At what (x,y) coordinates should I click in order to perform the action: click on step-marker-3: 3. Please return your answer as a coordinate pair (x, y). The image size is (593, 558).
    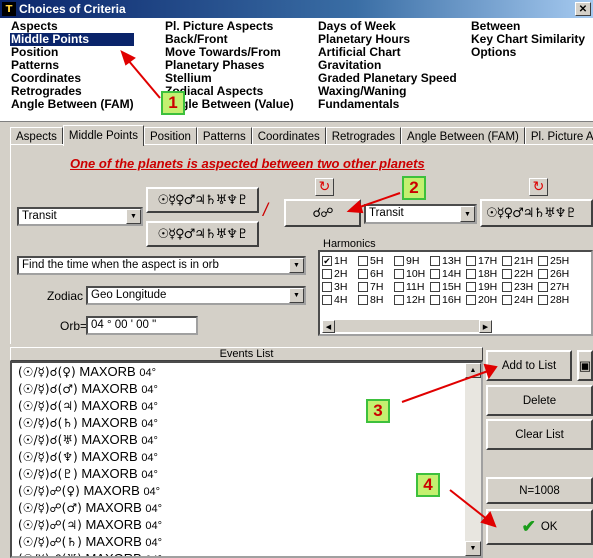
    Looking at the image, I should click on (378, 411).